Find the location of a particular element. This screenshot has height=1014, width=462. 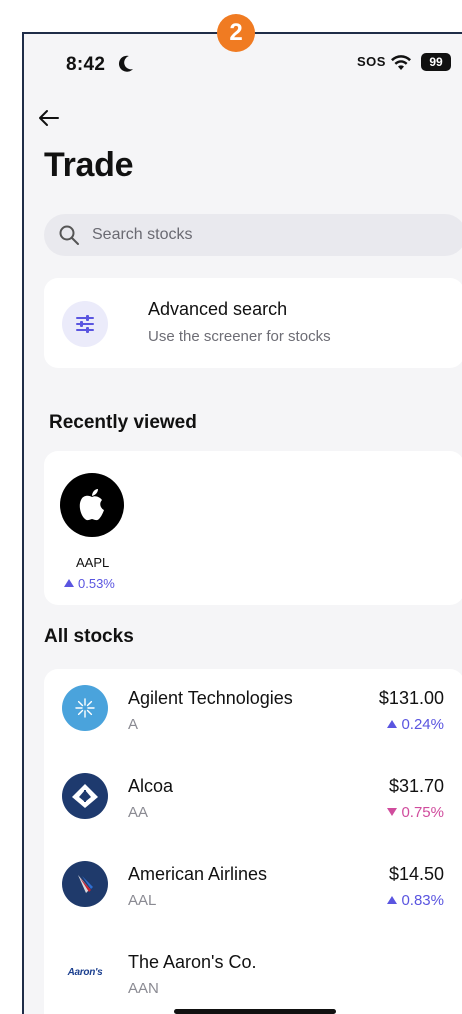

stock-name: Alcoa is located at coordinates (151, 786).